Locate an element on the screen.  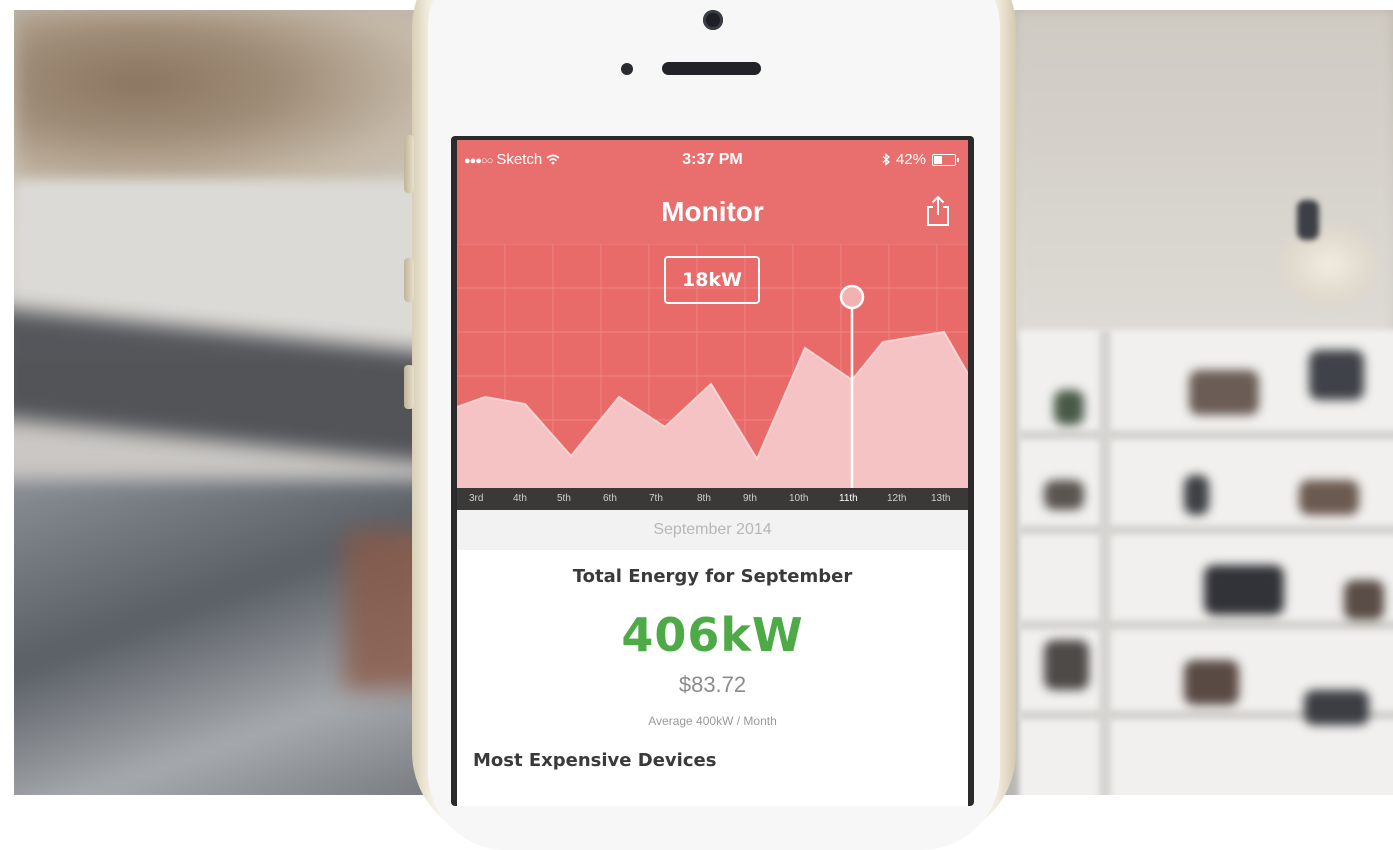
bg-lamp is located at coordinates (1308, 220).